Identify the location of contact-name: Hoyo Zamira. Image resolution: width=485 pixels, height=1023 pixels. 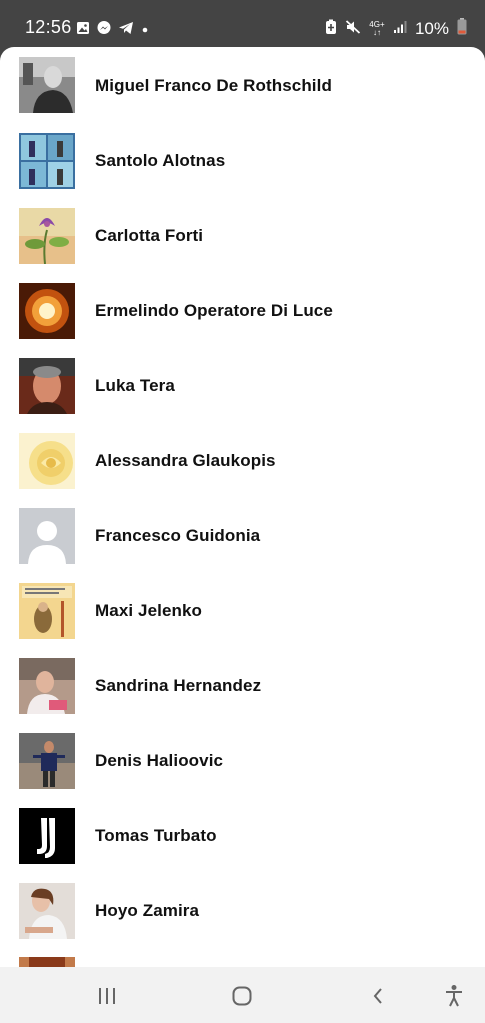
(147, 910).